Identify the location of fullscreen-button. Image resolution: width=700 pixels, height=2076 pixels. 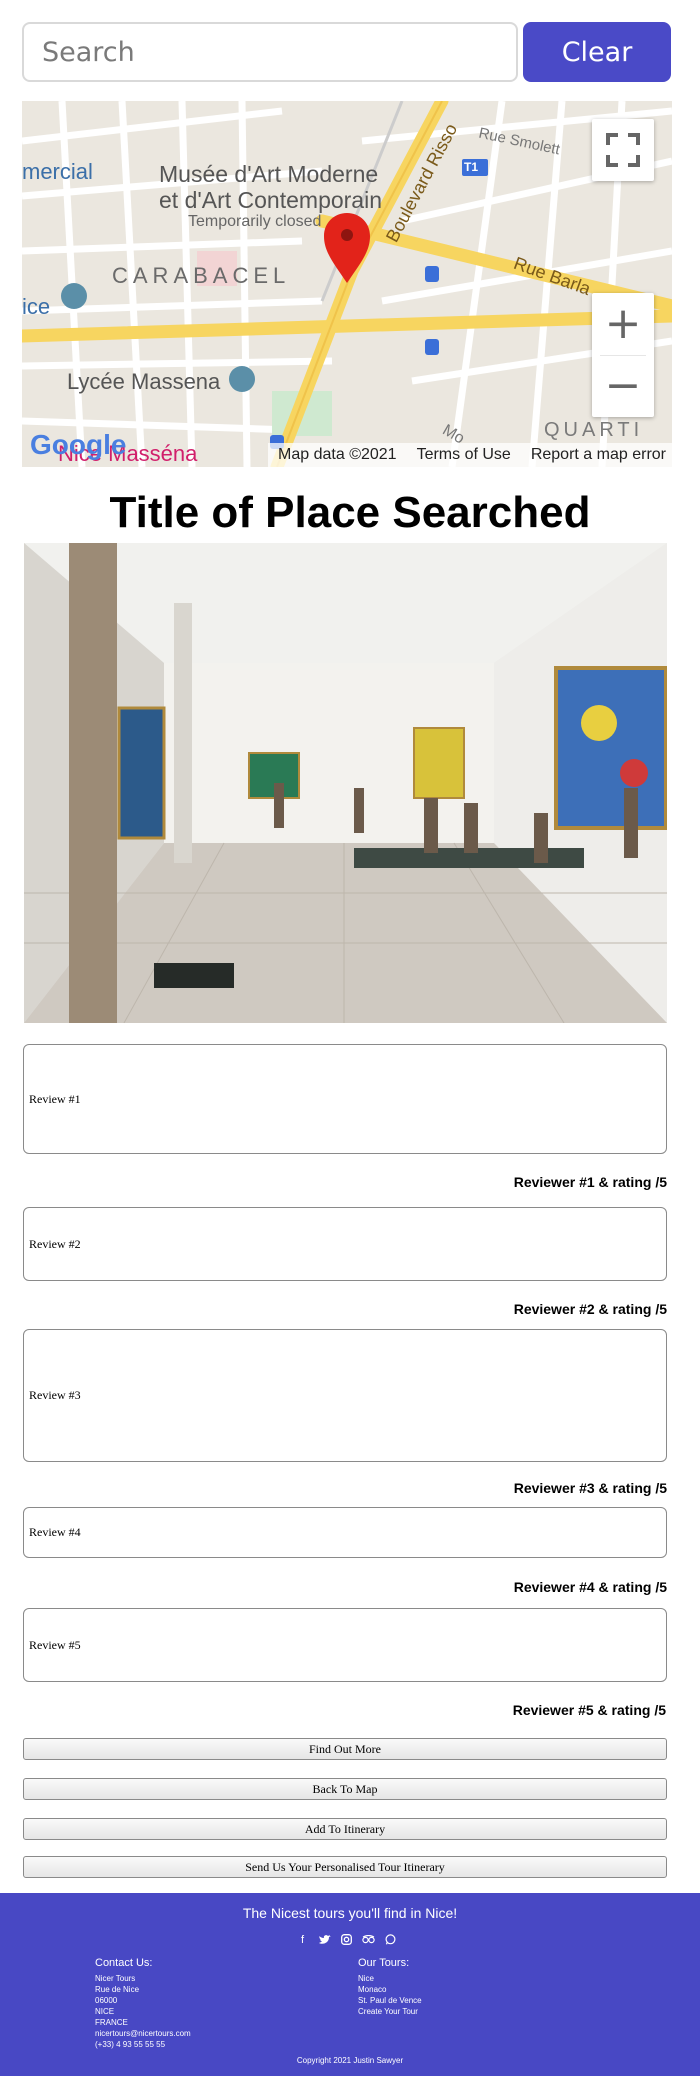
(623, 150).